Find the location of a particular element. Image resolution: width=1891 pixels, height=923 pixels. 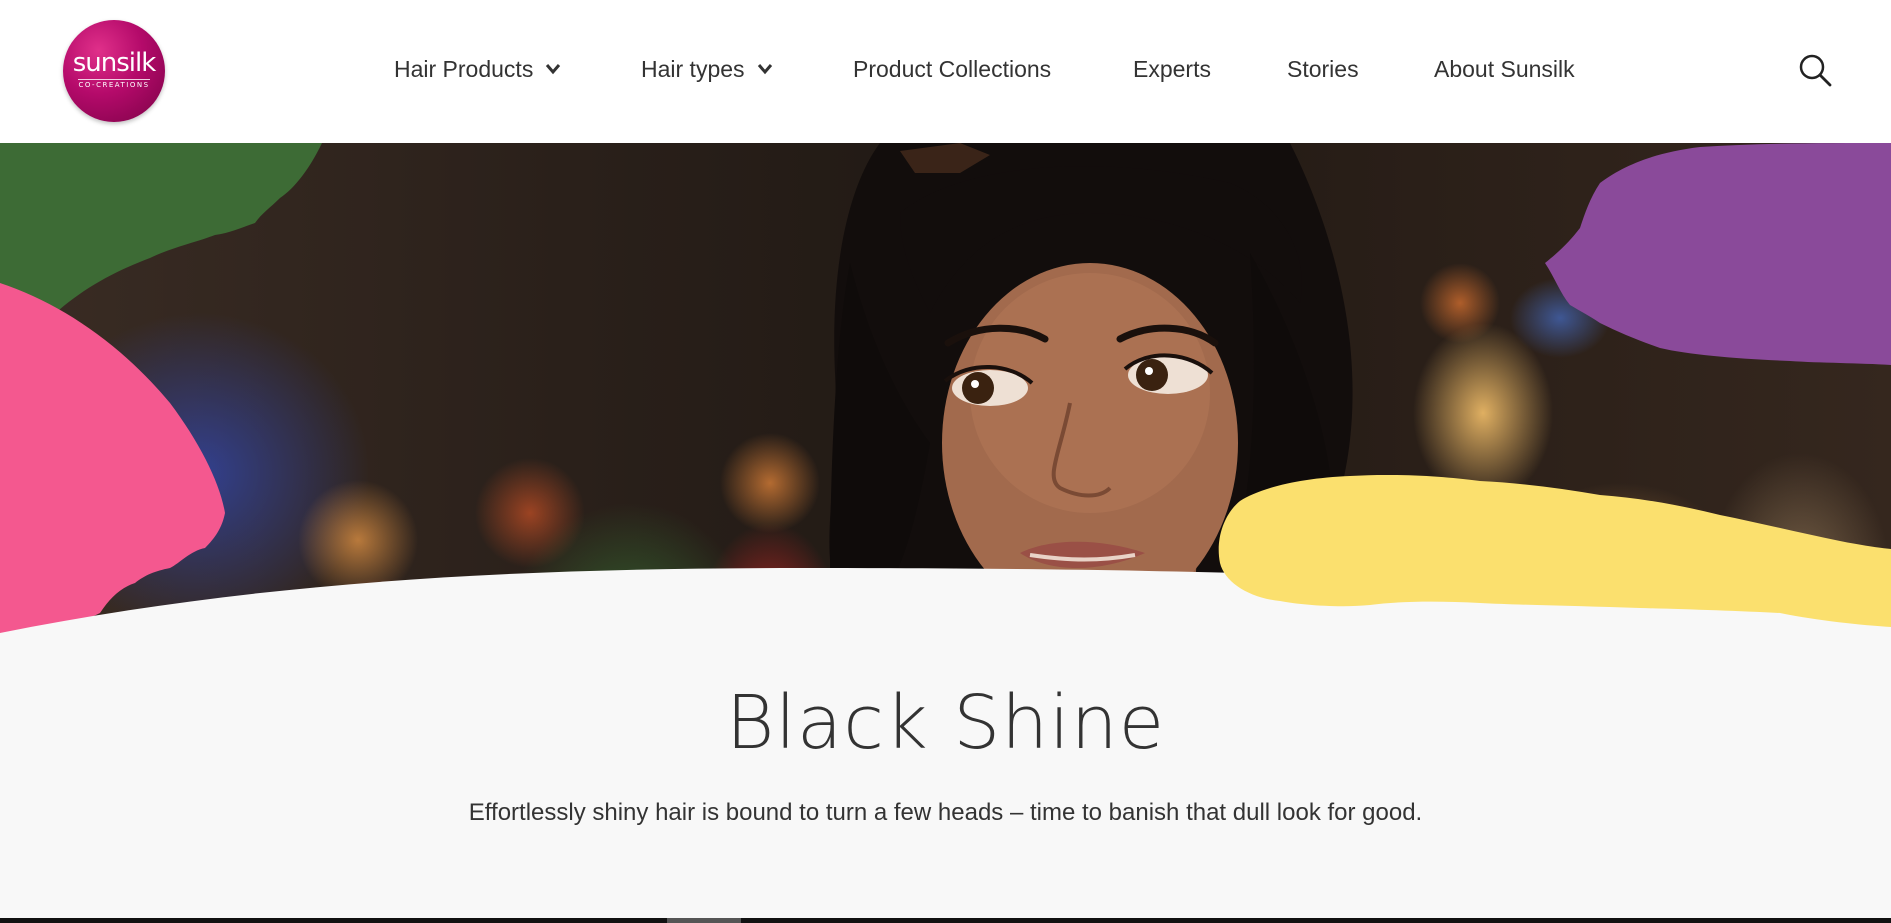

nav-item-hair-products: Hair Products is located at coordinates (477, 69).